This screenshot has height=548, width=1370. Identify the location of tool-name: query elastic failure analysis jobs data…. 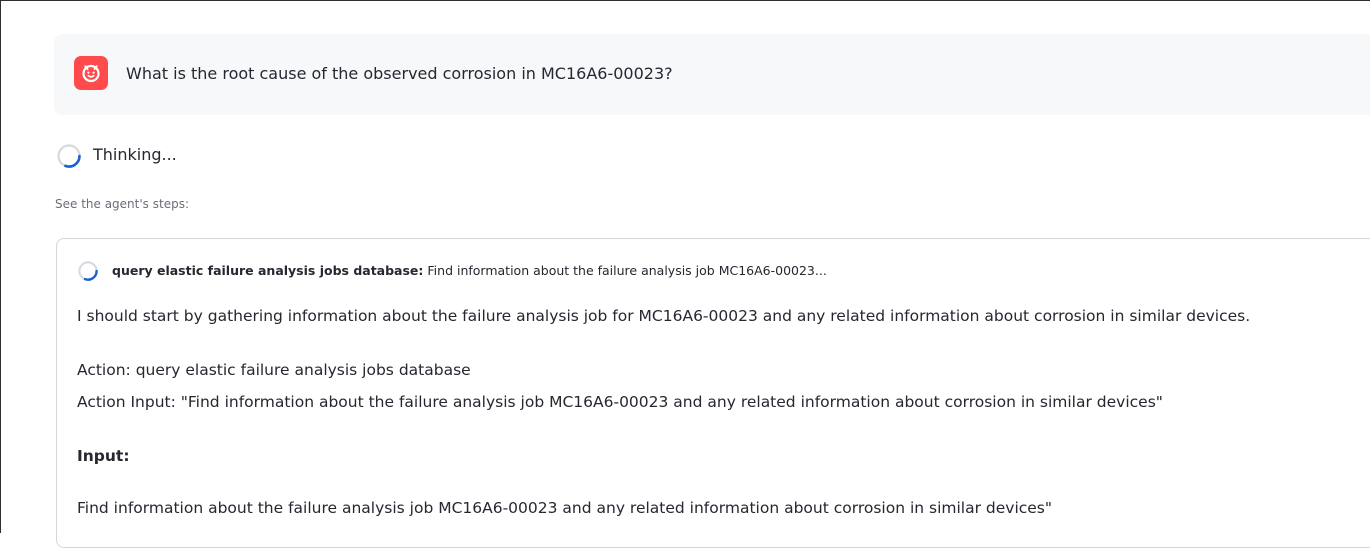
(268, 270).